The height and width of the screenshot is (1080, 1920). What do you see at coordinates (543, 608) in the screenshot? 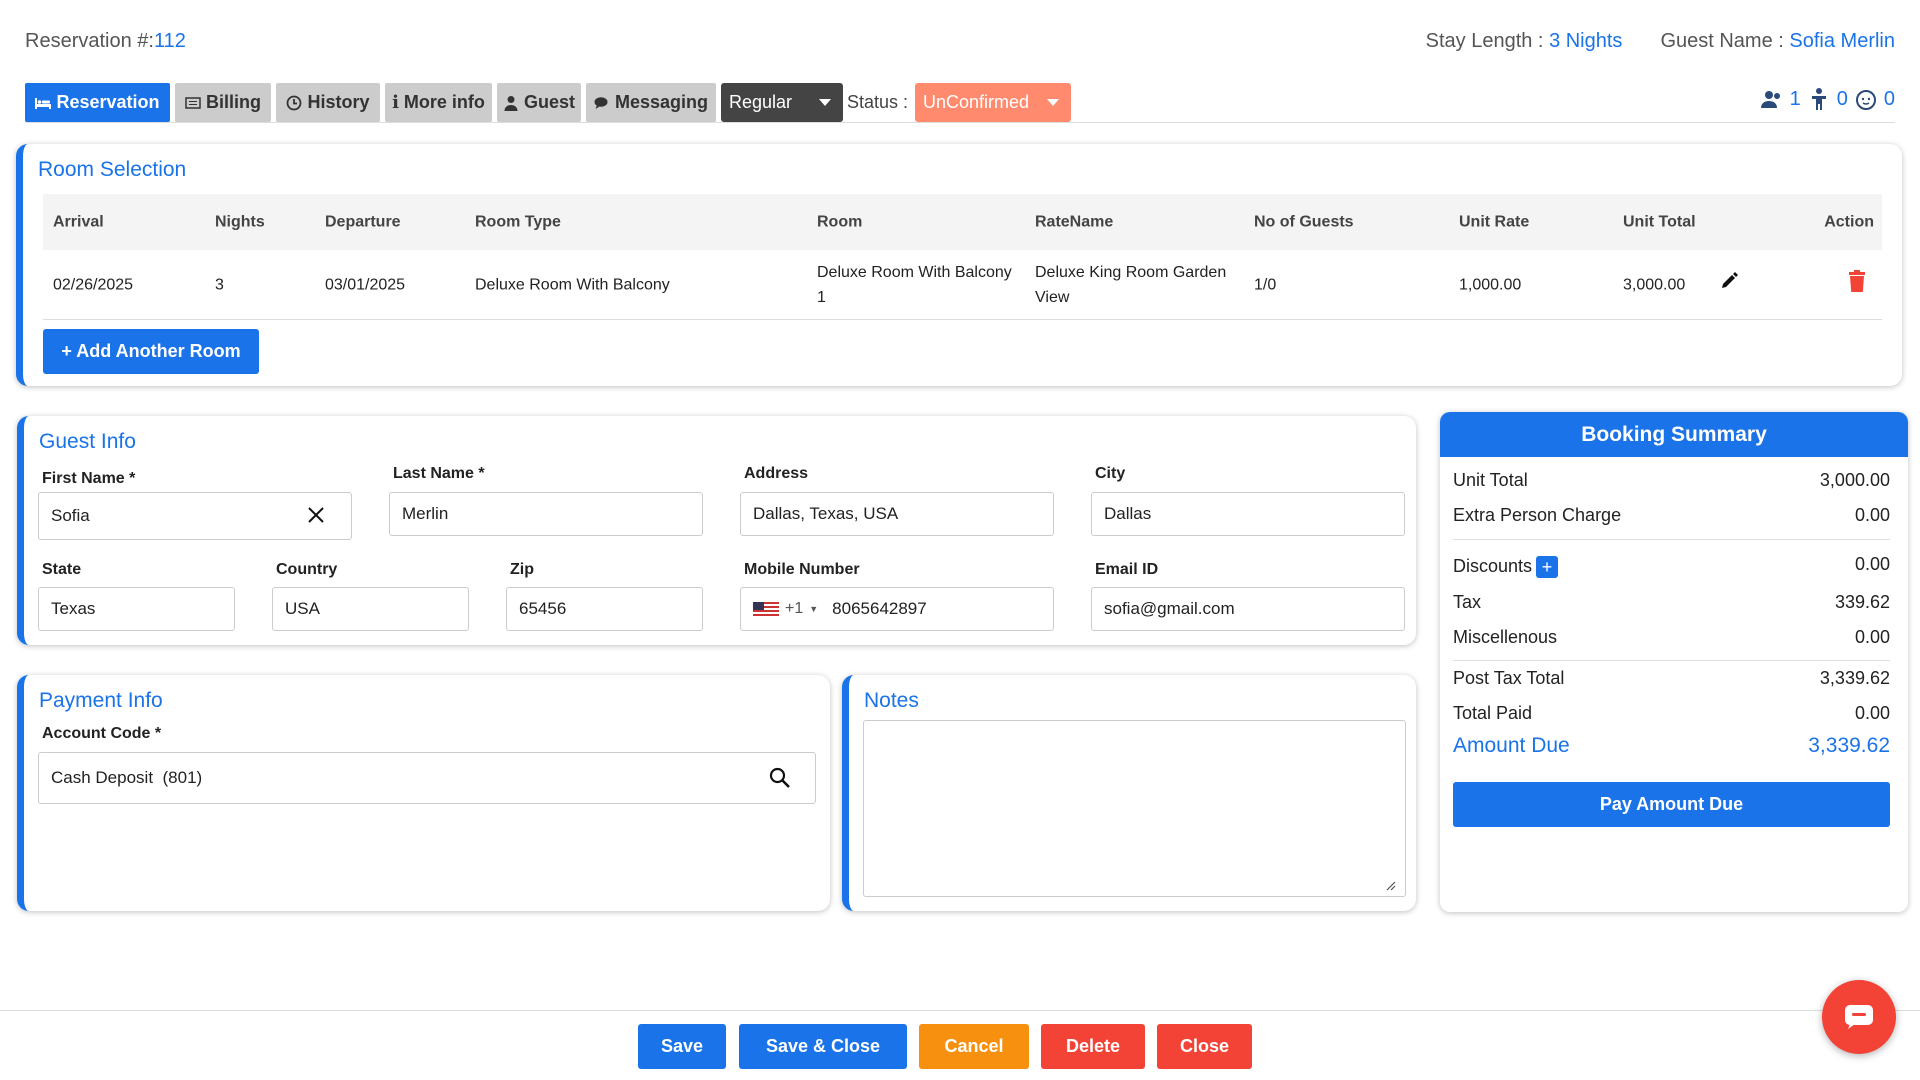
I see `zip-value: 65456` at bounding box center [543, 608].